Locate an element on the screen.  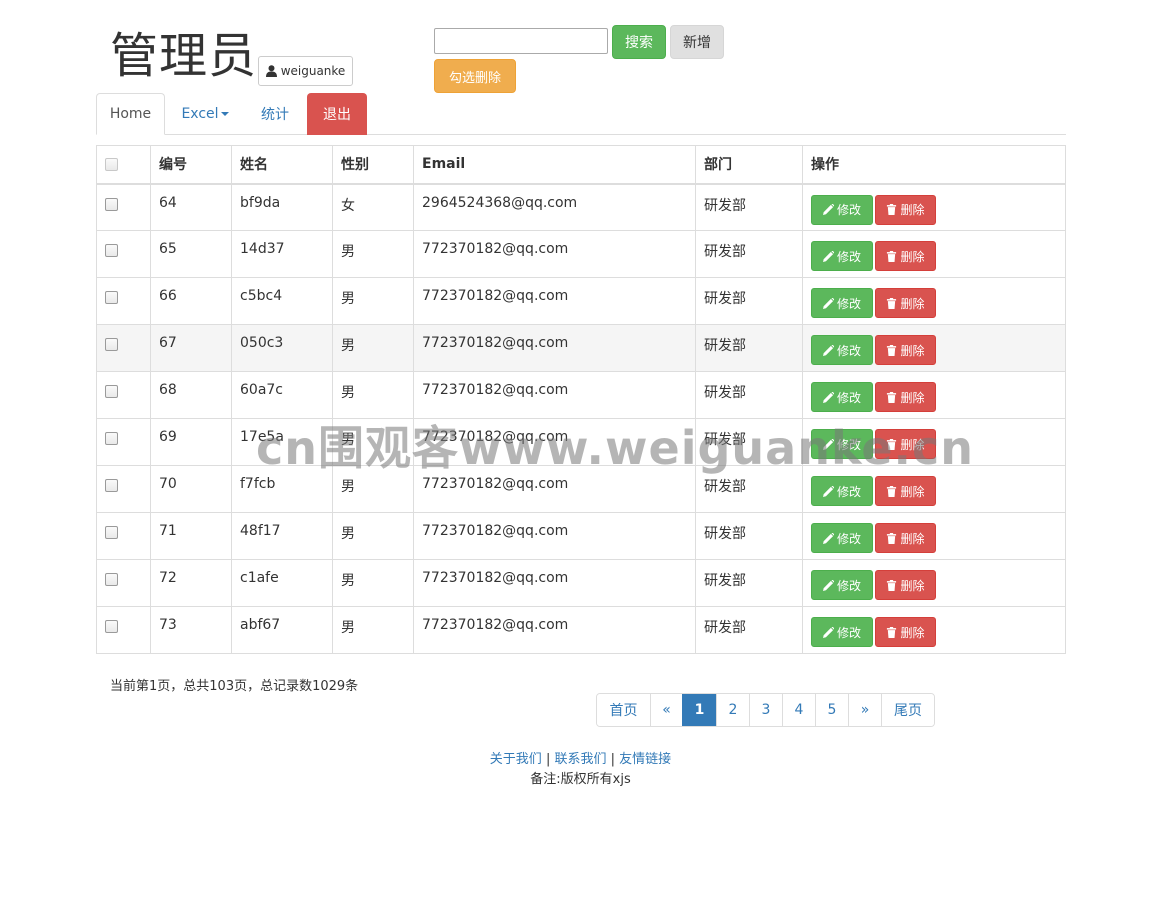
tab-home-label: Home is located at coordinates (130, 114).